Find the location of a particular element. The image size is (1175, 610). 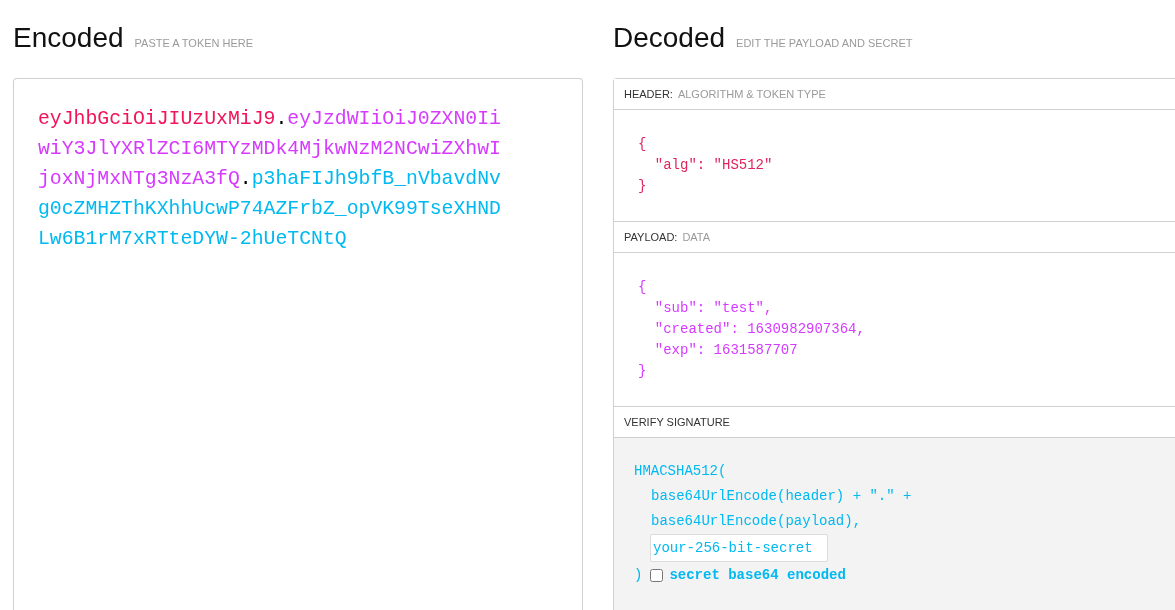

token-part: g0cZMHZThKXhhUcwP74AZFrbZ_opVK99TseXHND is located at coordinates (269, 209).